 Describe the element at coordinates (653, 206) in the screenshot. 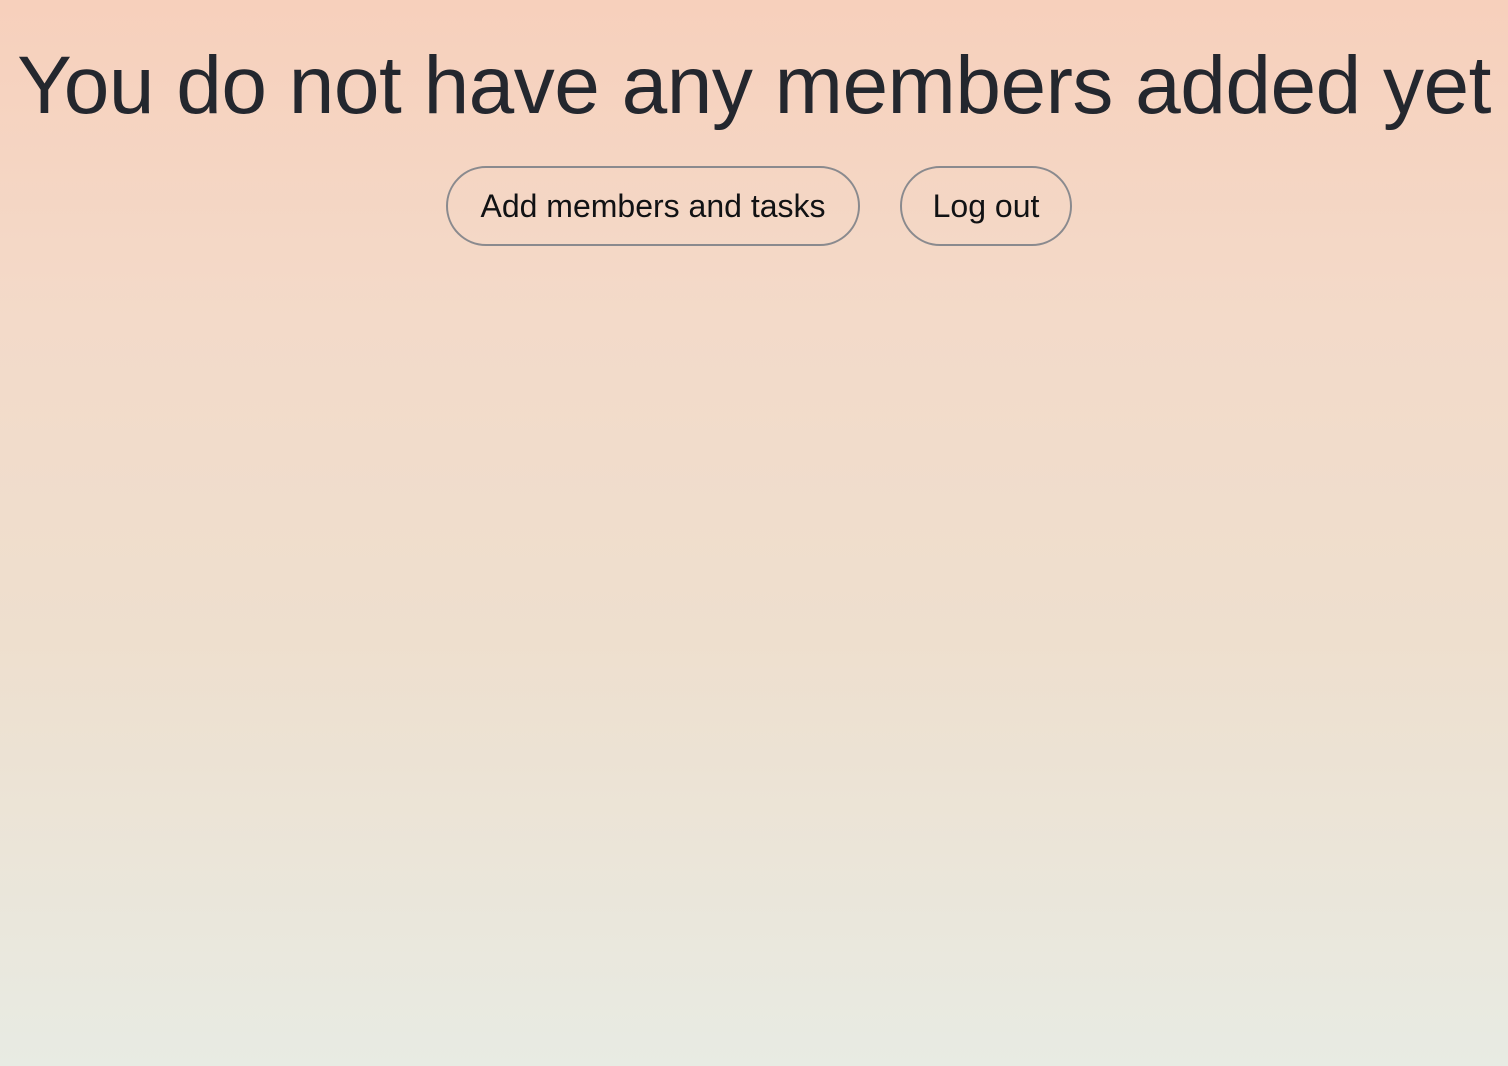

I see `add-members-and-tasks-button: Add members and tasks` at that location.